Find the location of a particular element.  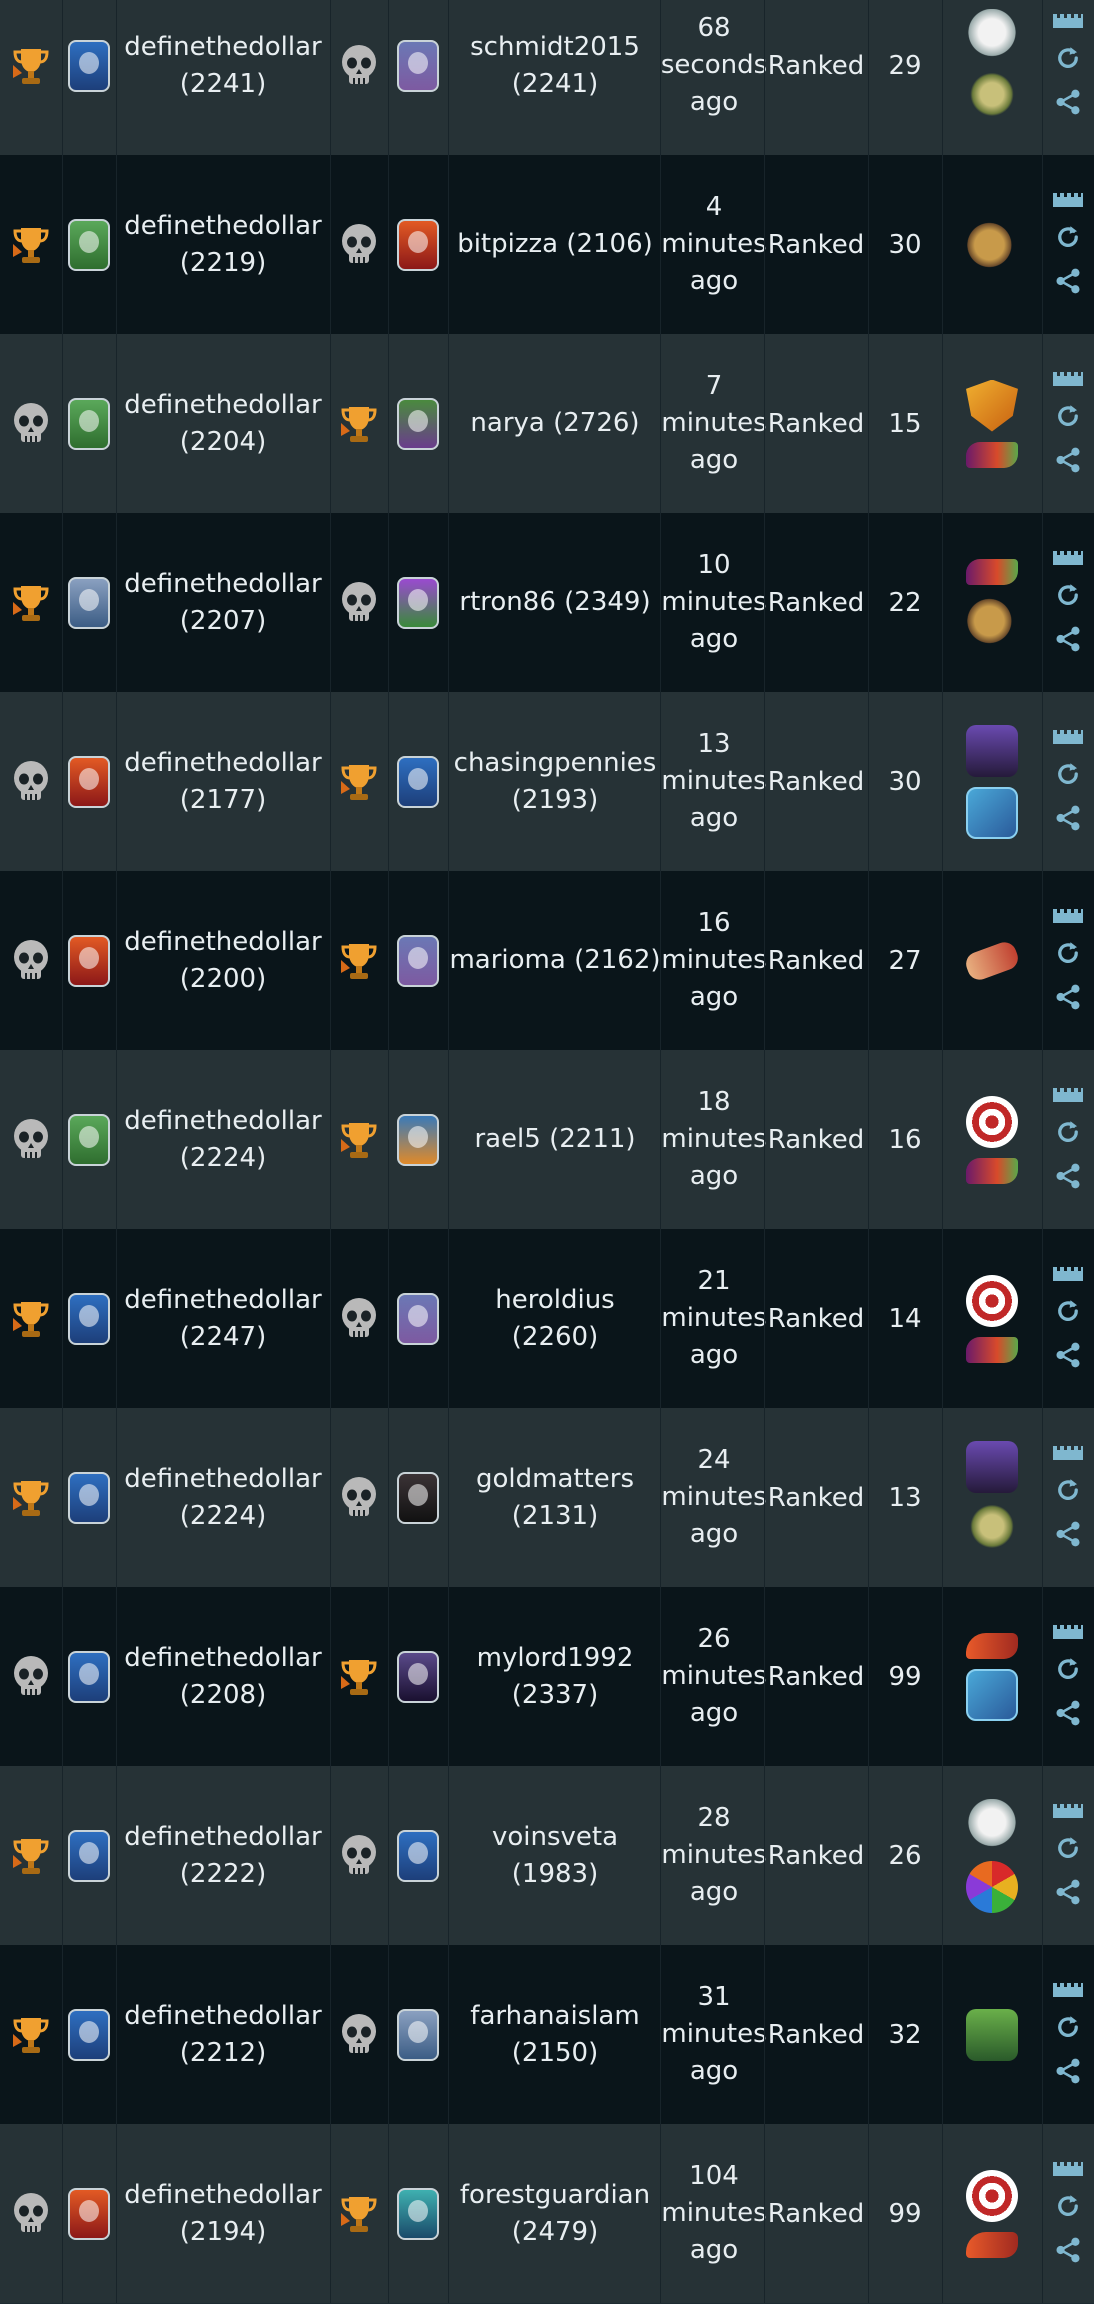

orc-icon is located at coordinates (992, 2034).